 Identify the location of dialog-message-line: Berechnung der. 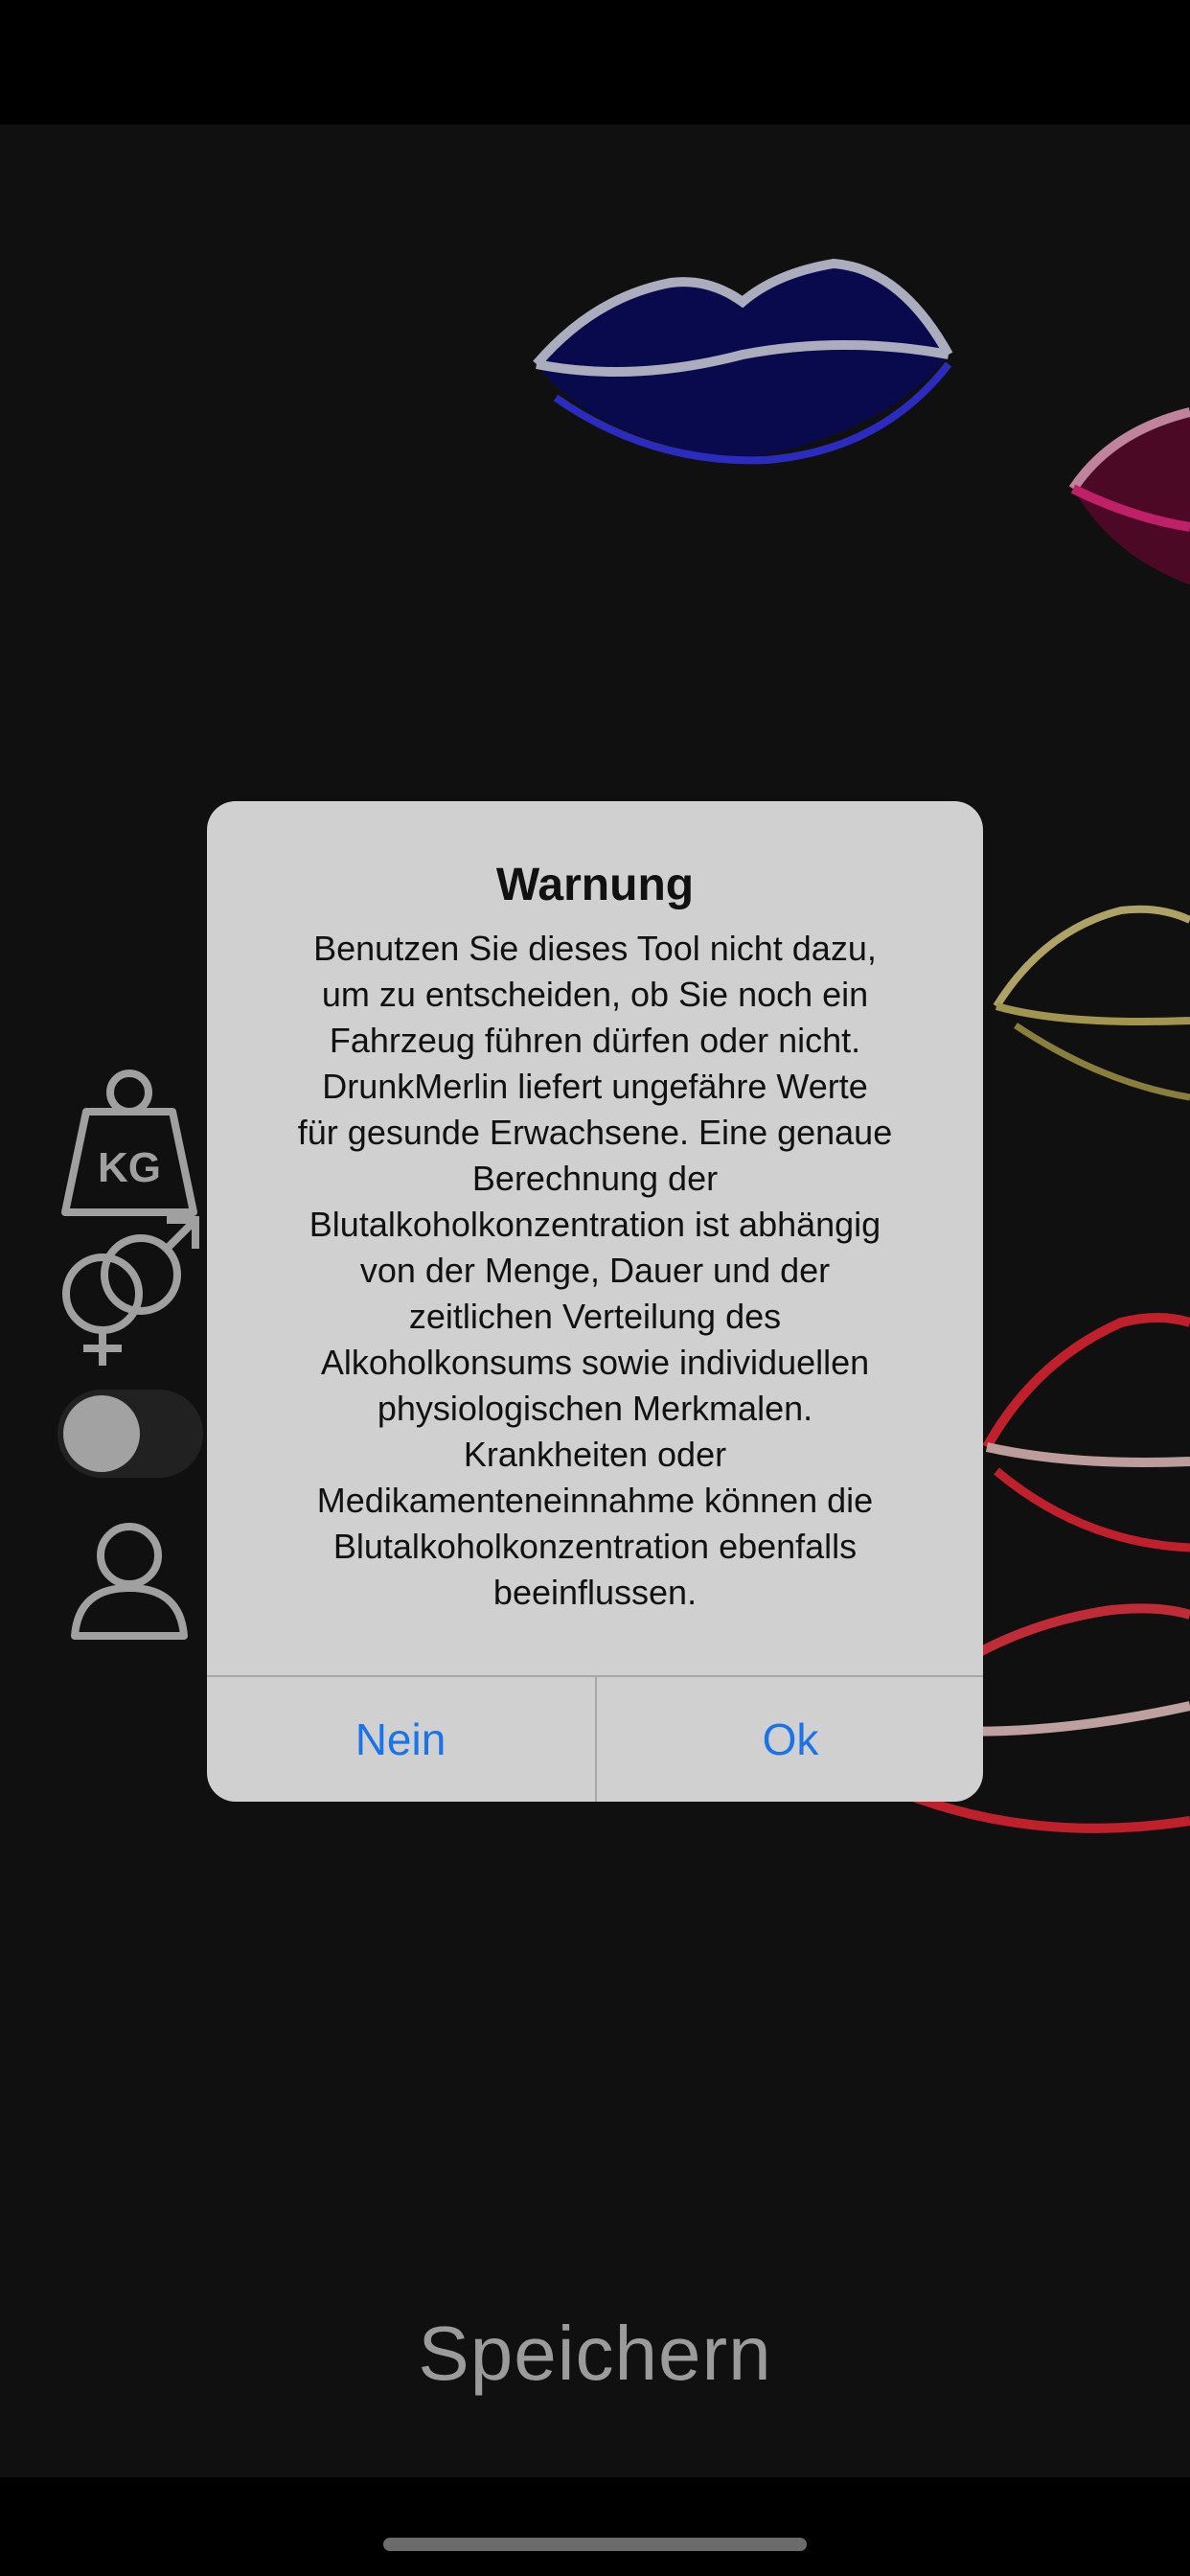
(595, 1178).